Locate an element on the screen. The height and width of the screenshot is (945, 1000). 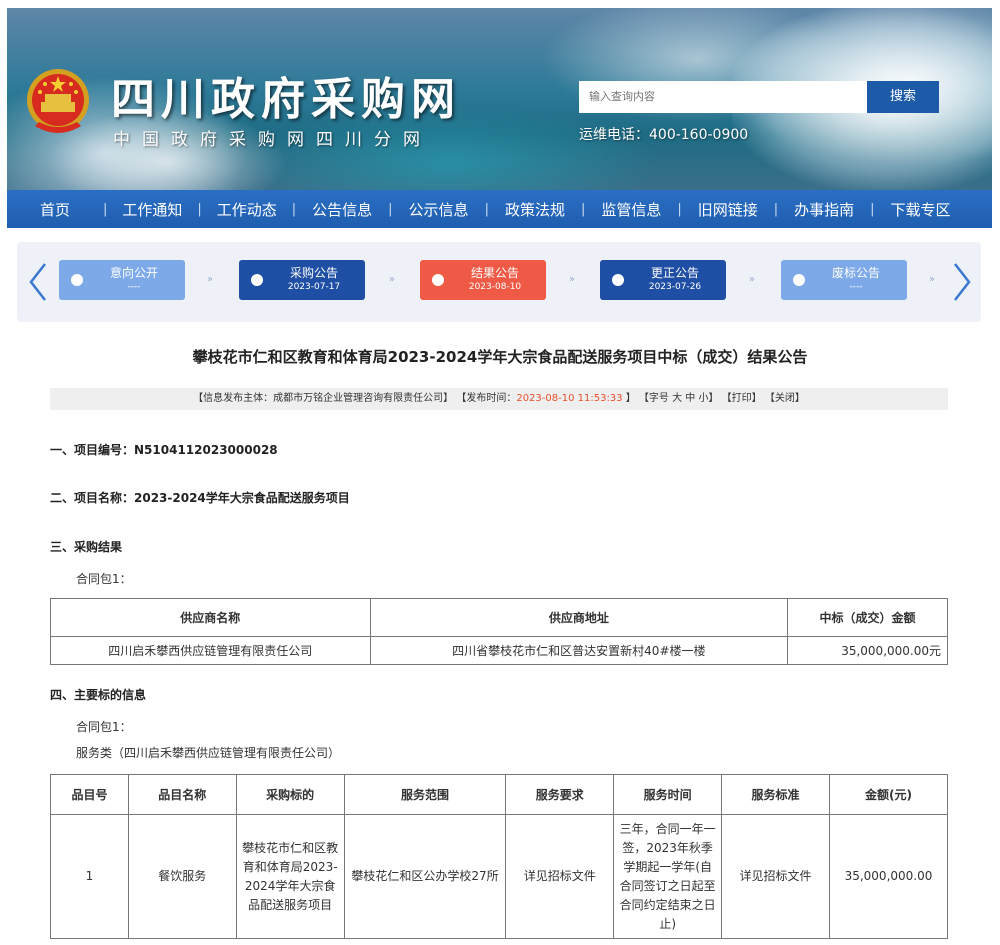
table-header: 服务范围 is located at coordinates (425, 794).